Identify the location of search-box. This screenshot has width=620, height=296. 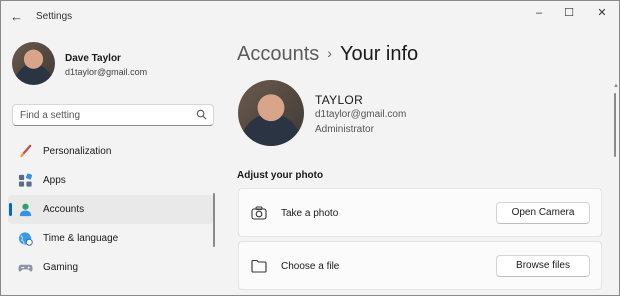
(113, 115).